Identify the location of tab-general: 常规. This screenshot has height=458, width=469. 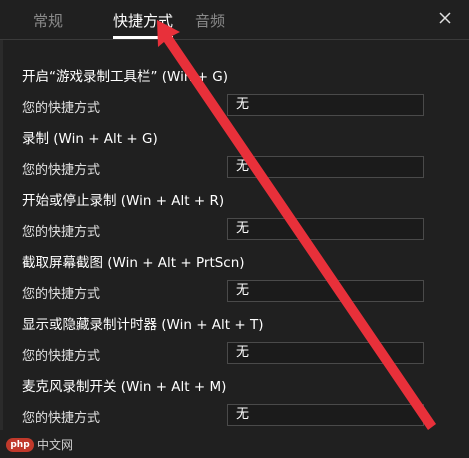
(48, 20).